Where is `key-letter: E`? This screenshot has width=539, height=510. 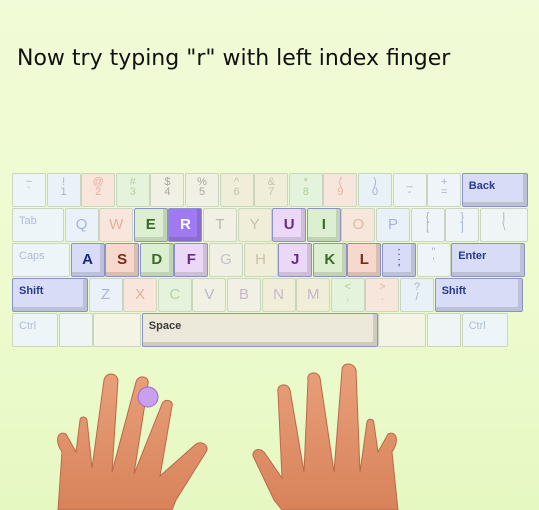 key-letter: E is located at coordinates (150, 224).